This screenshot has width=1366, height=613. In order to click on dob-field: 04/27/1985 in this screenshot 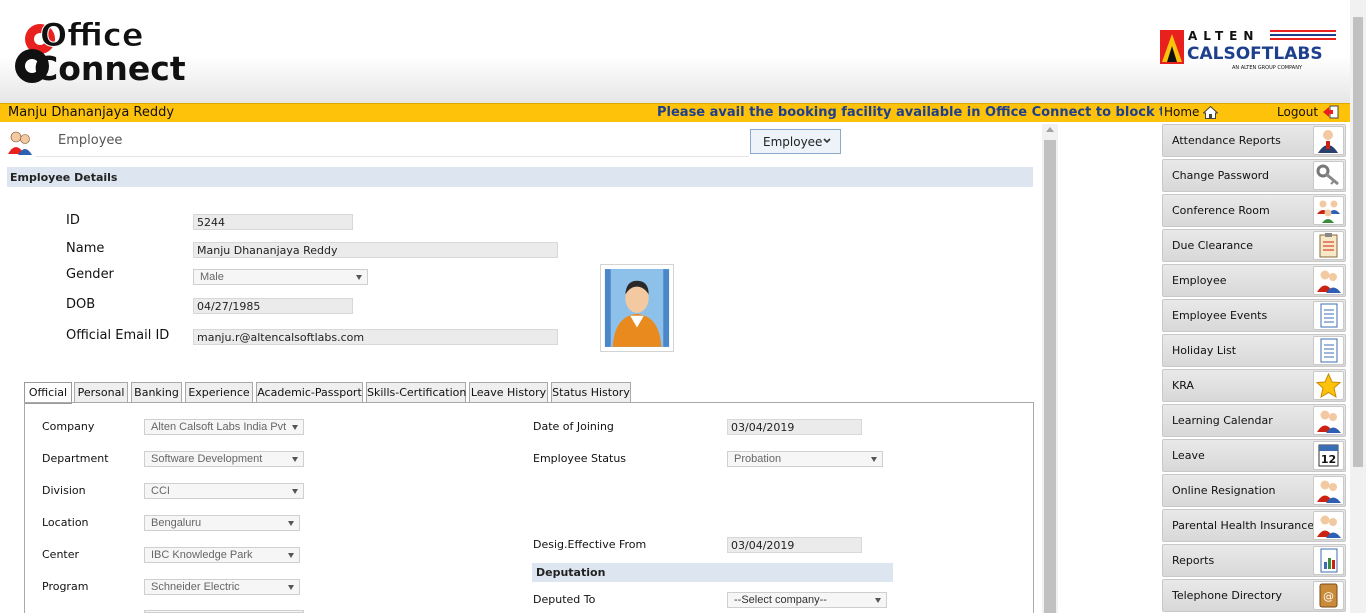, I will do `click(273, 306)`.